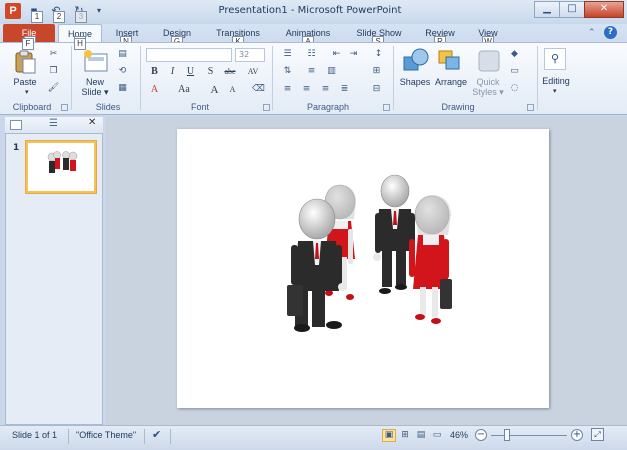  I want to click on font-size-combo: 32, so click(250, 55).